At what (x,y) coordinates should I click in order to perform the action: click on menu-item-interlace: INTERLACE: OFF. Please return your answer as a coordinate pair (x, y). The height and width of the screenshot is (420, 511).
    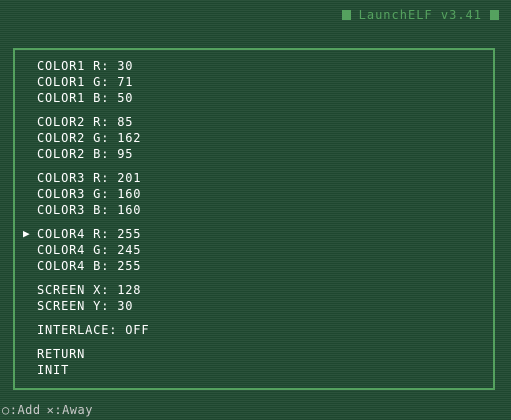
    Looking at the image, I should click on (93, 330).